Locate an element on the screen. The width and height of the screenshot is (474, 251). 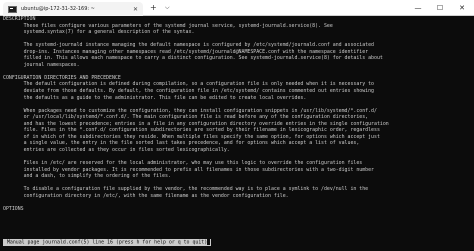
tab-dropdown-icon: ⌵ is located at coordinates (167, 8).